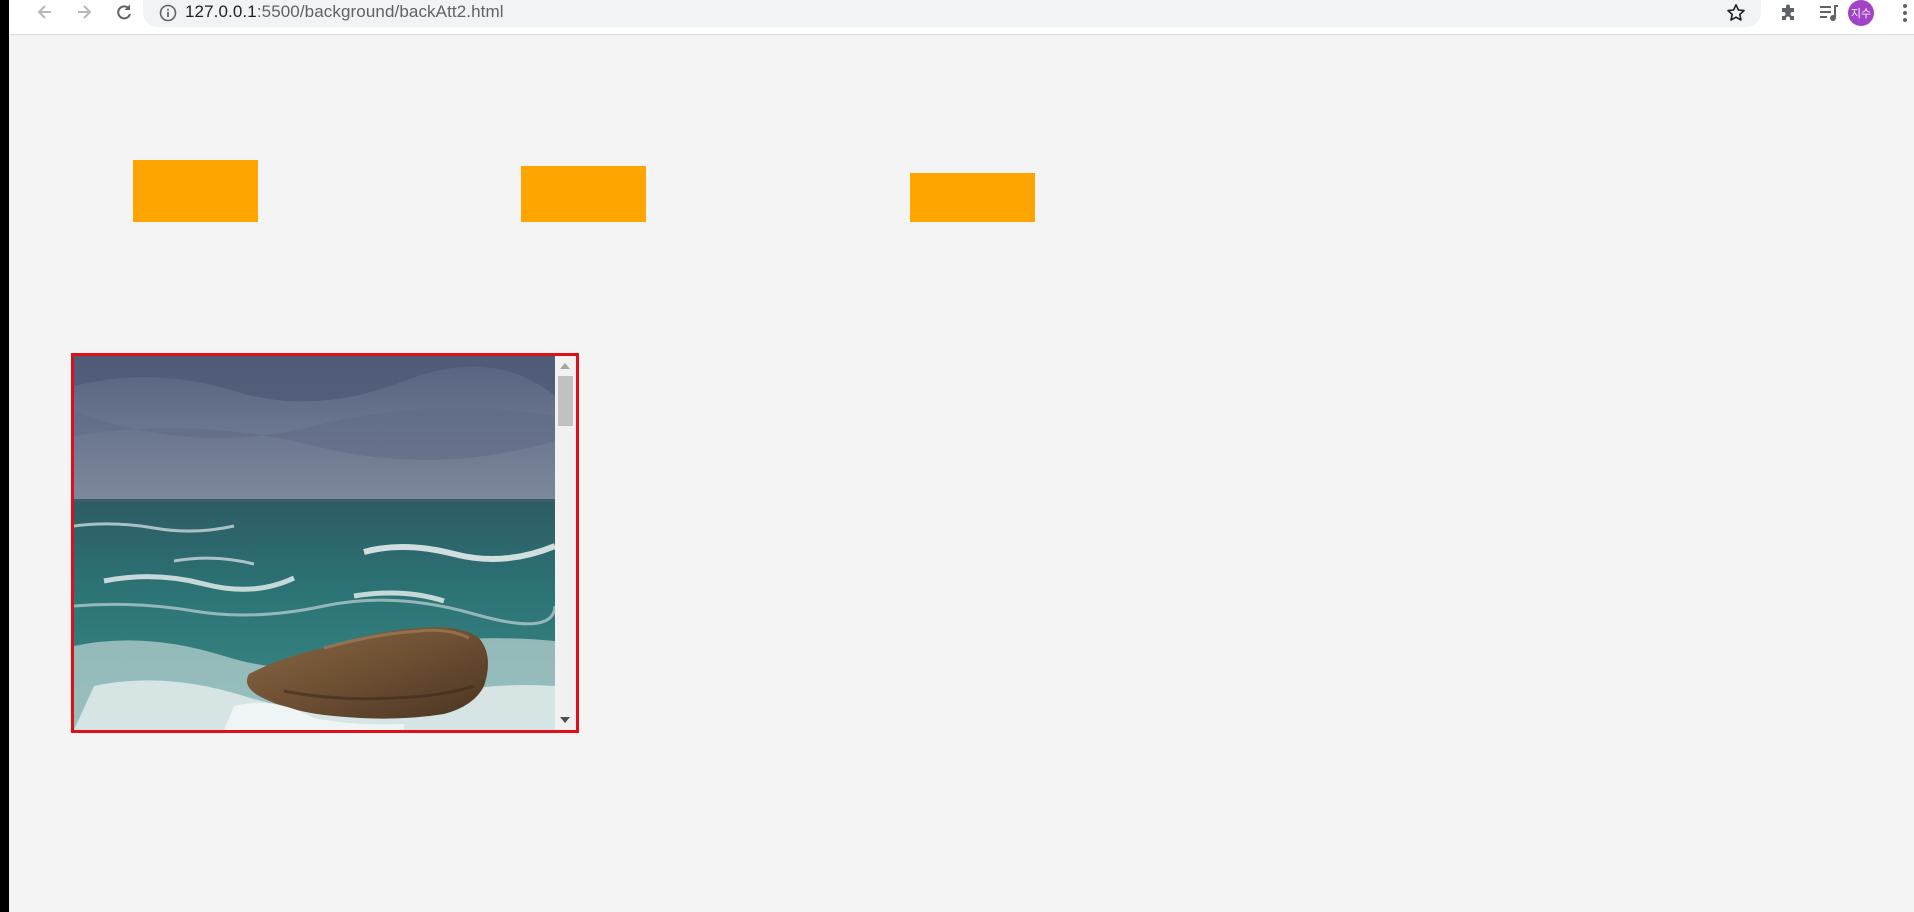 The width and height of the screenshot is (1914, 912). What do you see at coordinates (314, 543) in the screenshot?
I see `ocean-background-image` at bounding box center [314, 543].